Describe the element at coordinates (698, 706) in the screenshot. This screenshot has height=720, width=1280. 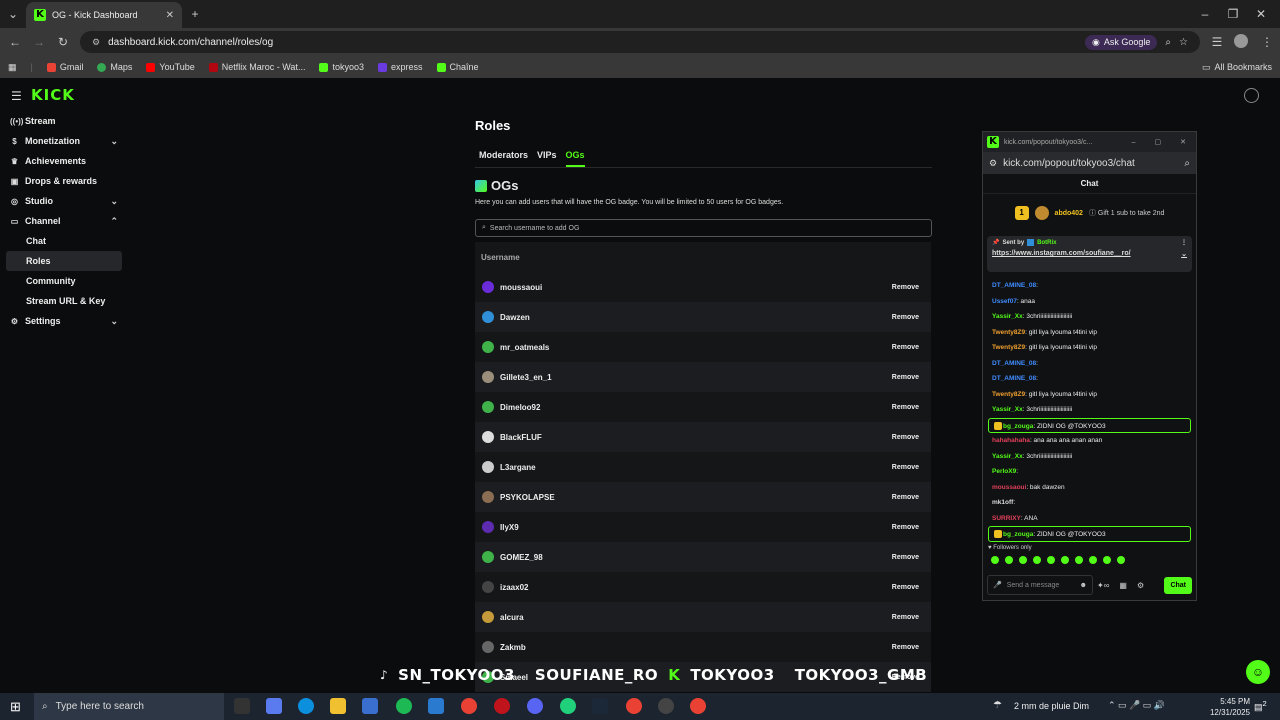
I see `chrome-icon` at that location.